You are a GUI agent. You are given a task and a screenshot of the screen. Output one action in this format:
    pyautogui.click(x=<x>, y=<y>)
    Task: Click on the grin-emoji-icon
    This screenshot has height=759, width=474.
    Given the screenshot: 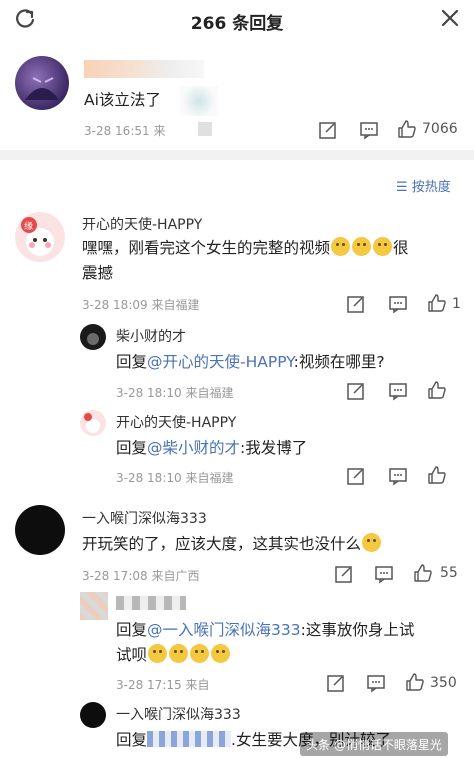 What is the action you would take?
    pyautogui.click(x=372, y=542)
    